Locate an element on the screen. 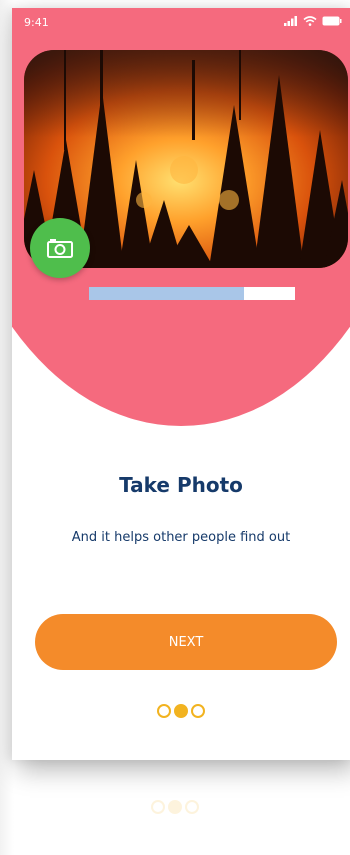 The height and width of the screenshot is (855, 350). next-button: NEXT is located at coordinates (186, 642).